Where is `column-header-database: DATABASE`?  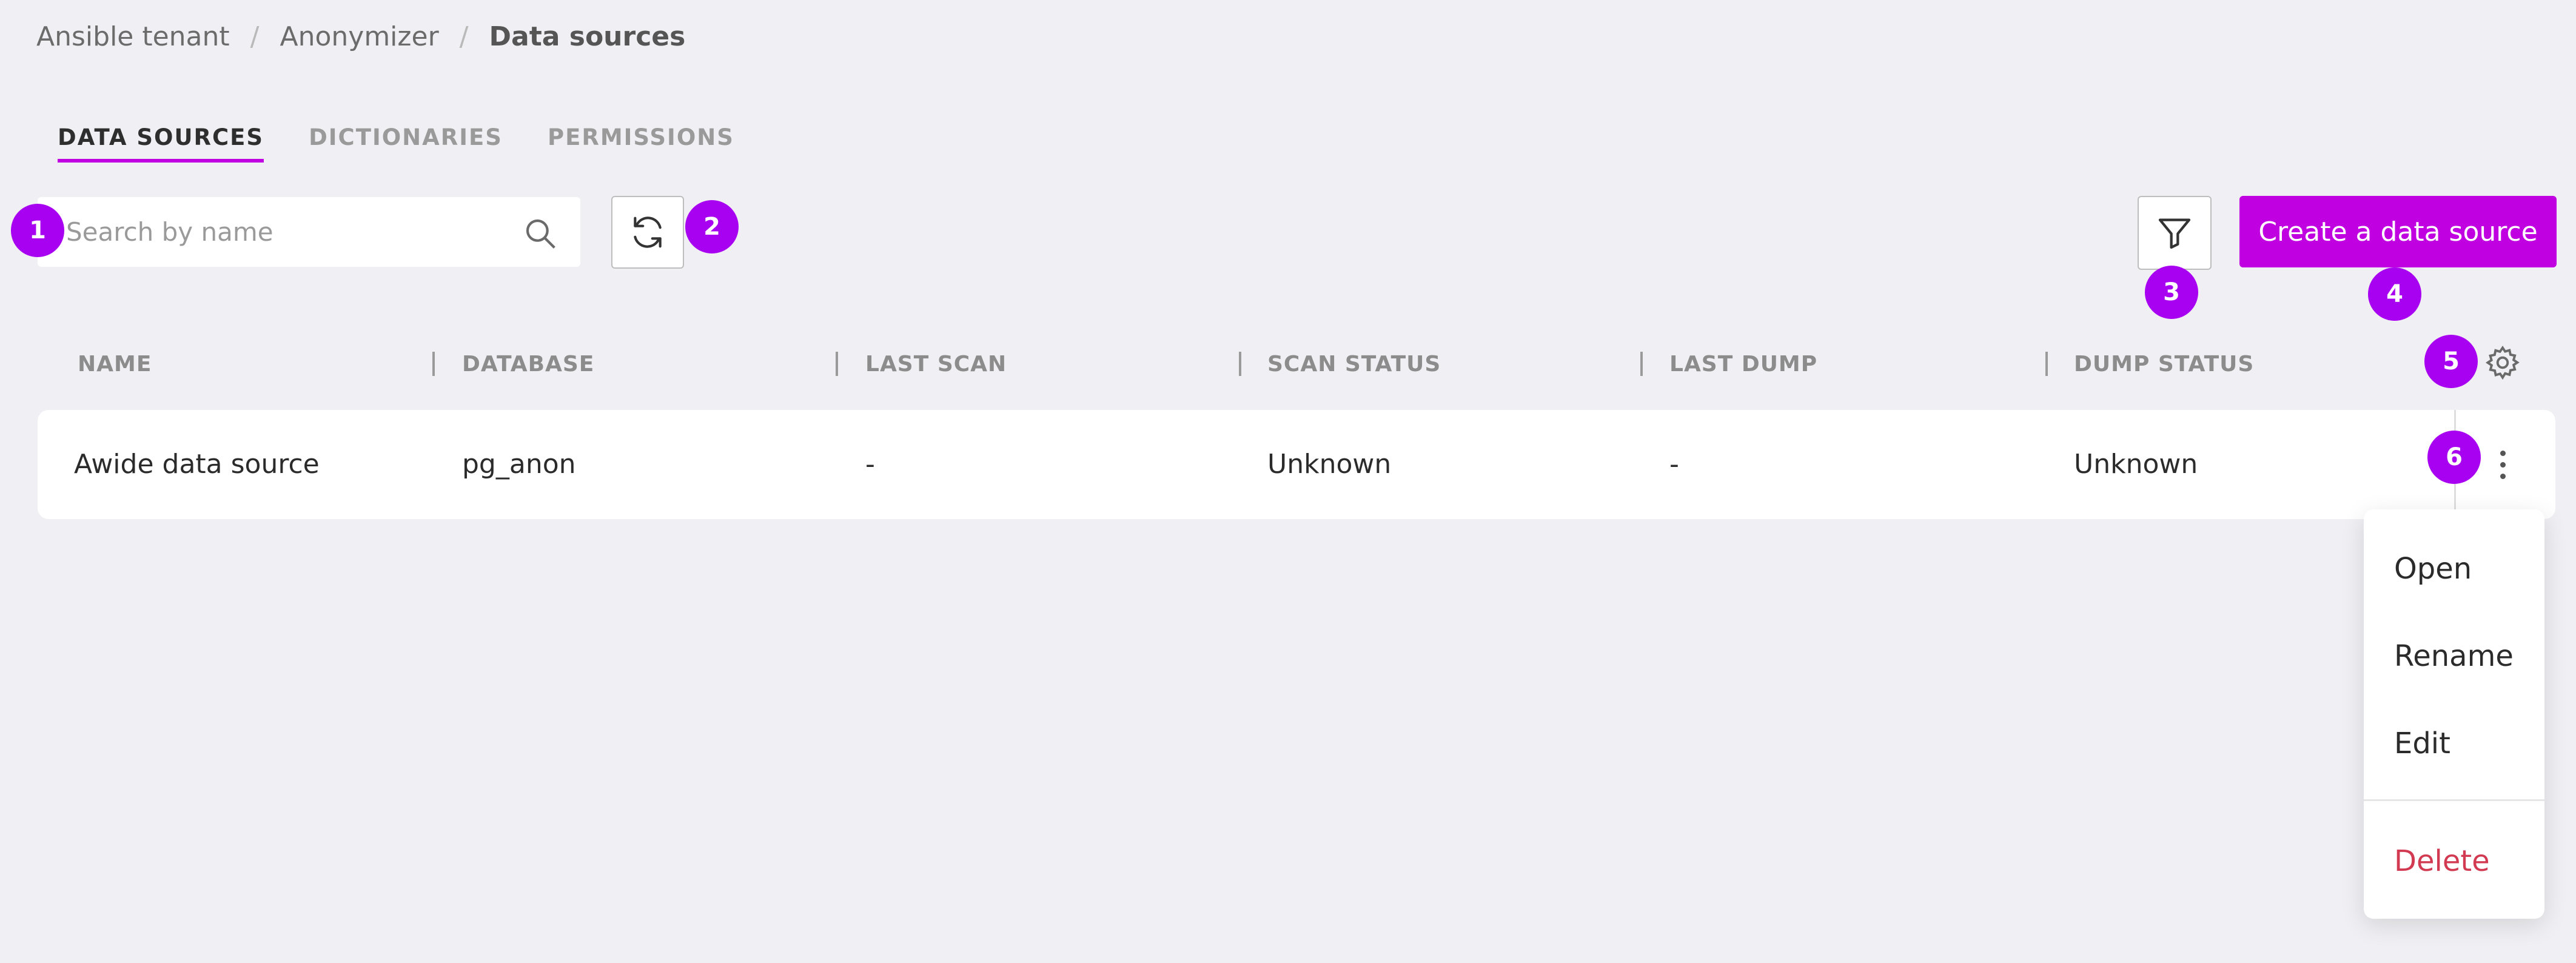
column-header-database: DATABASE is located at coordinates (528, 364).